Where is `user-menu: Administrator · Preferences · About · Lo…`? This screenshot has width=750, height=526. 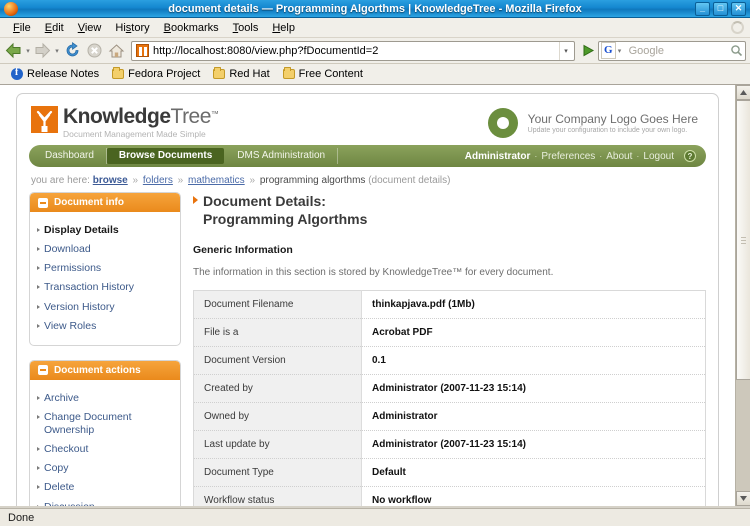 user-menu: Administrator · Preferences · About · Lo… is located at coordinates (583, 156).